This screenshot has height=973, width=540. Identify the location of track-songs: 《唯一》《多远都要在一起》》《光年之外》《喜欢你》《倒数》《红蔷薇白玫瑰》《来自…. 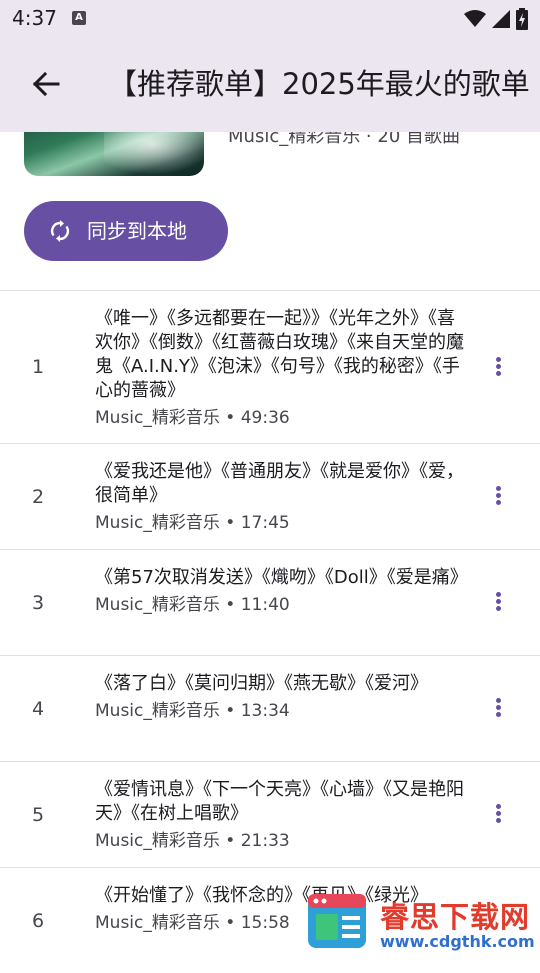
(279, 354).